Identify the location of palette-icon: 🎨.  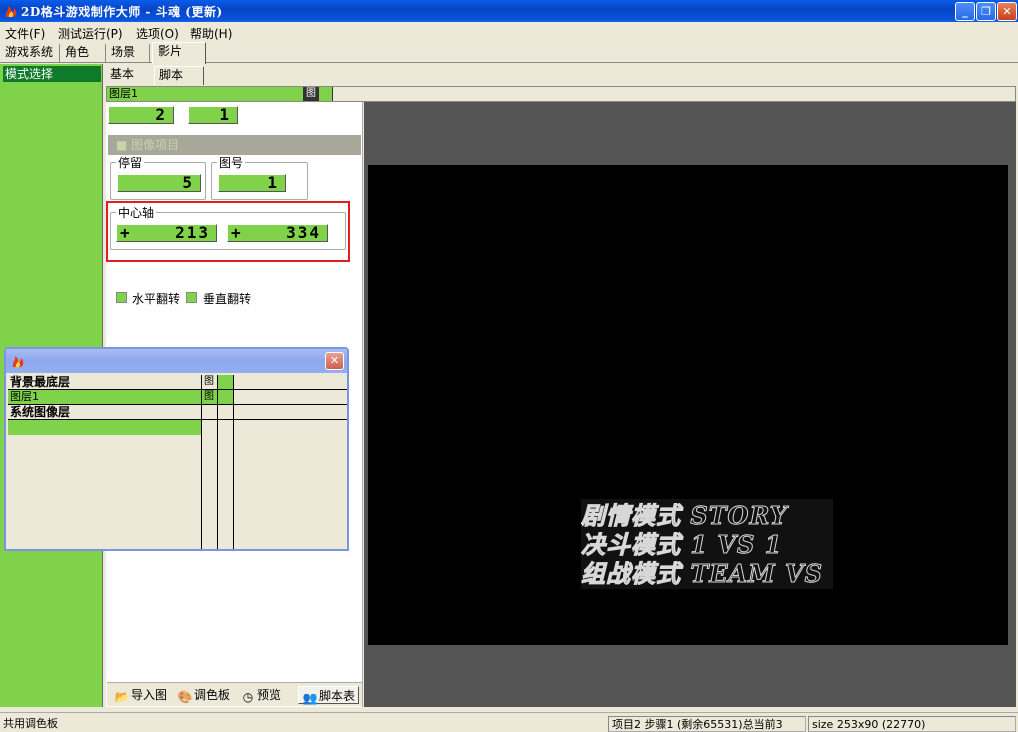
(185, 697).